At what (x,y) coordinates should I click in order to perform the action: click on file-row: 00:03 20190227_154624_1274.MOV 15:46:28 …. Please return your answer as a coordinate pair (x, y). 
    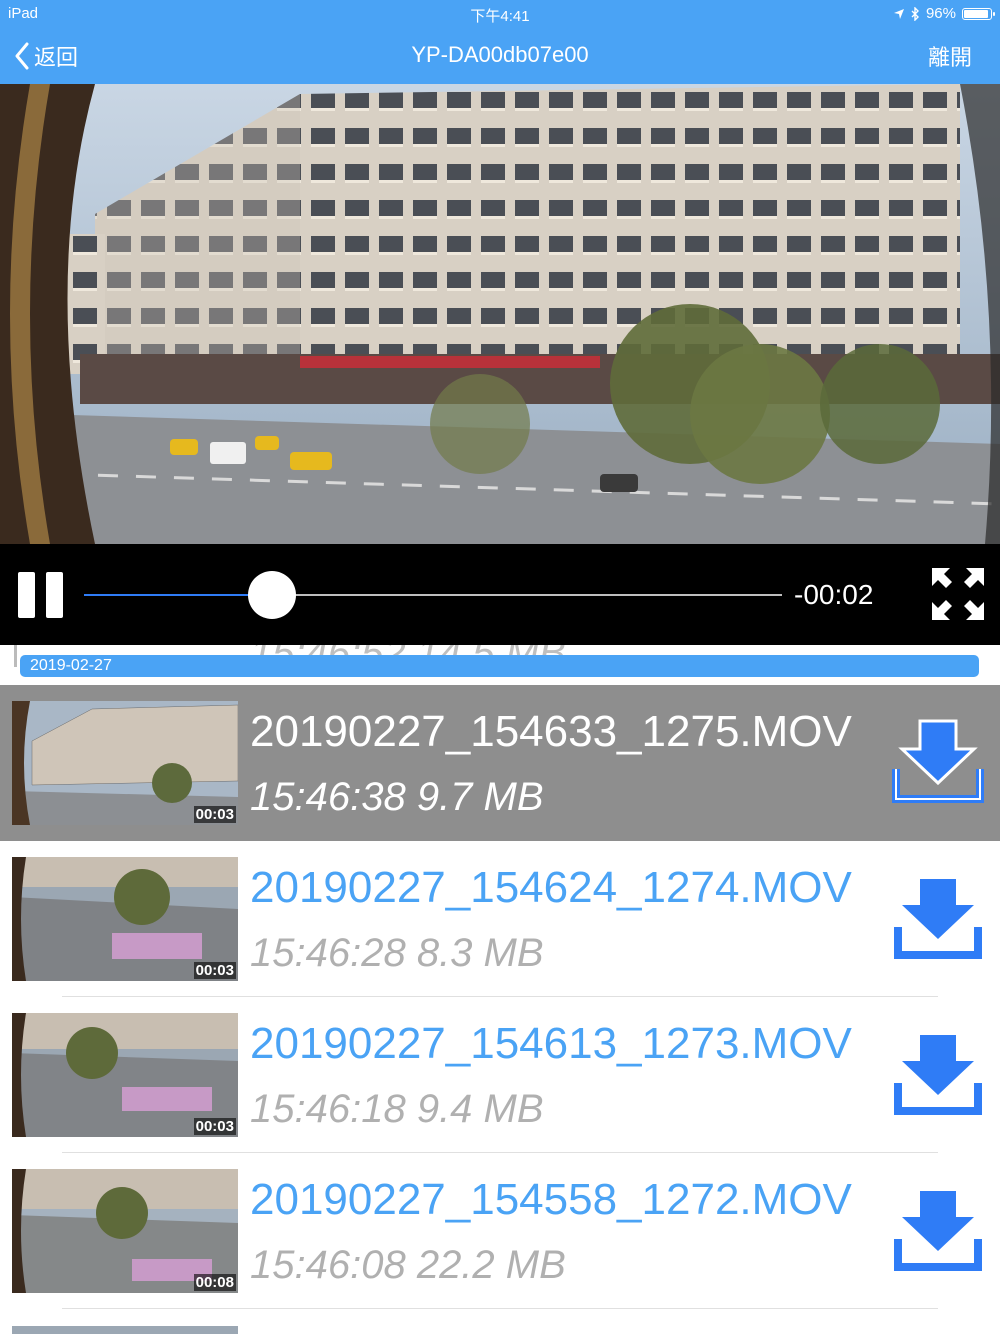
    Looking at the image, I should click on (500, 919).